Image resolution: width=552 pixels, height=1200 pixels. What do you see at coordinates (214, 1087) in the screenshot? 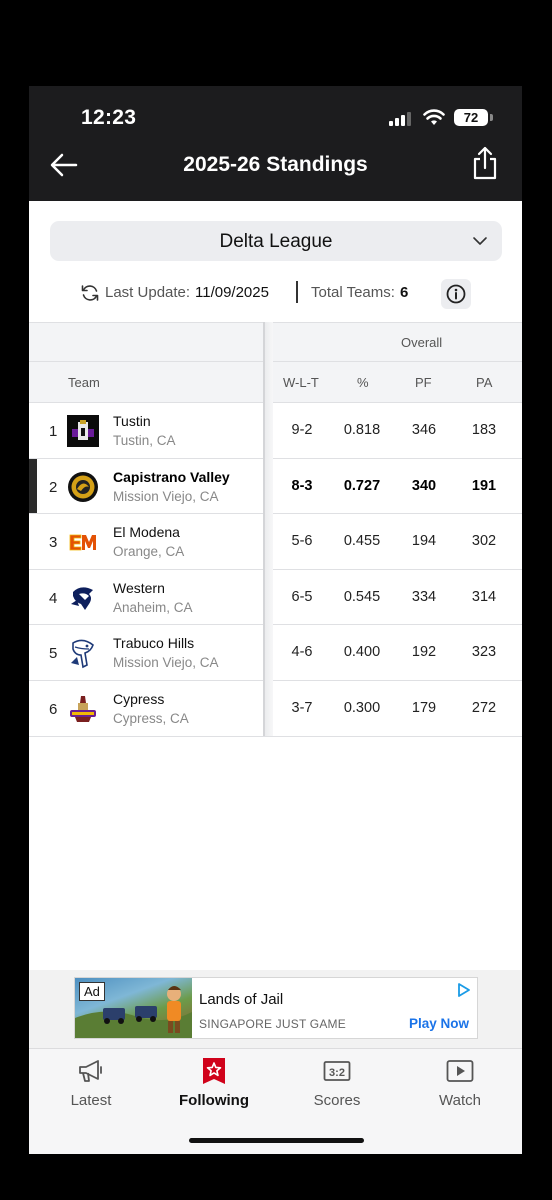
I see `tab-following: Following` at bounding box center [214, 1087].